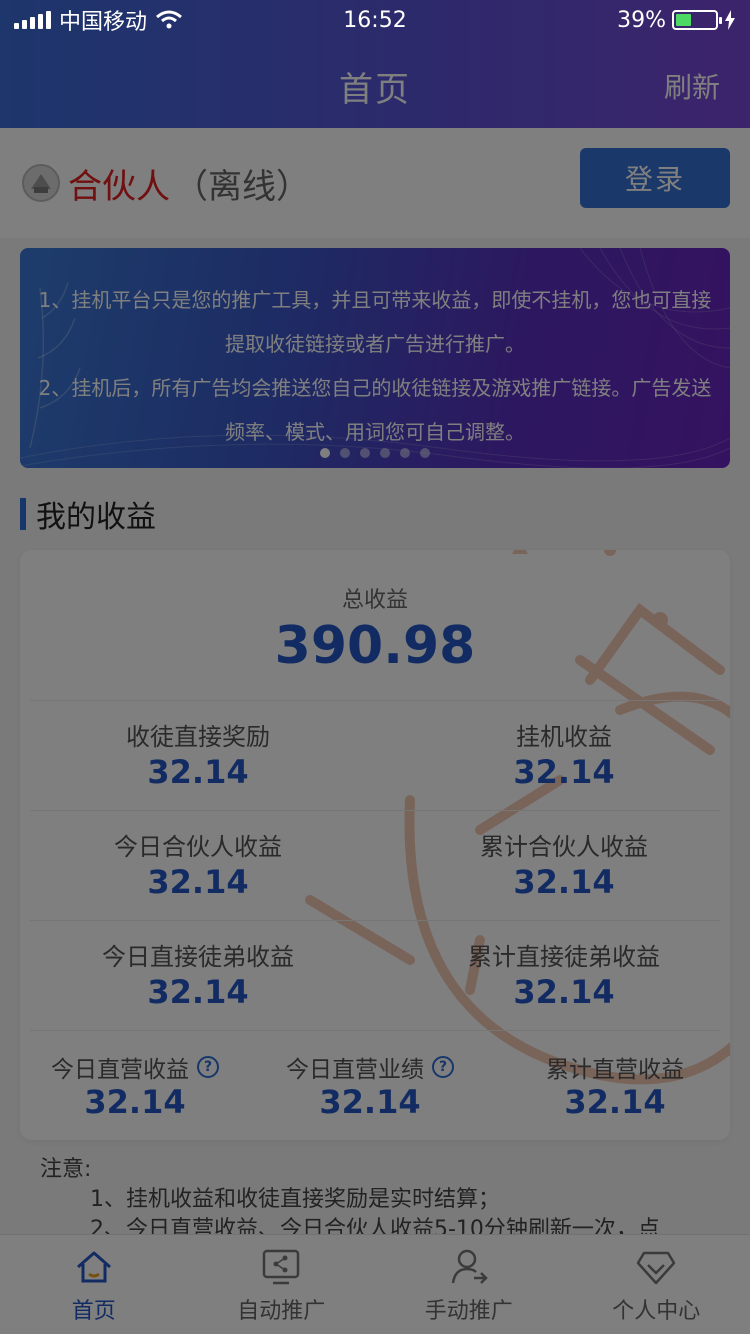 The image size is (750, 1334). Describe the element at coordinates (242, 186) in the screenshot. I see `partner-status: （离线）` at that location.